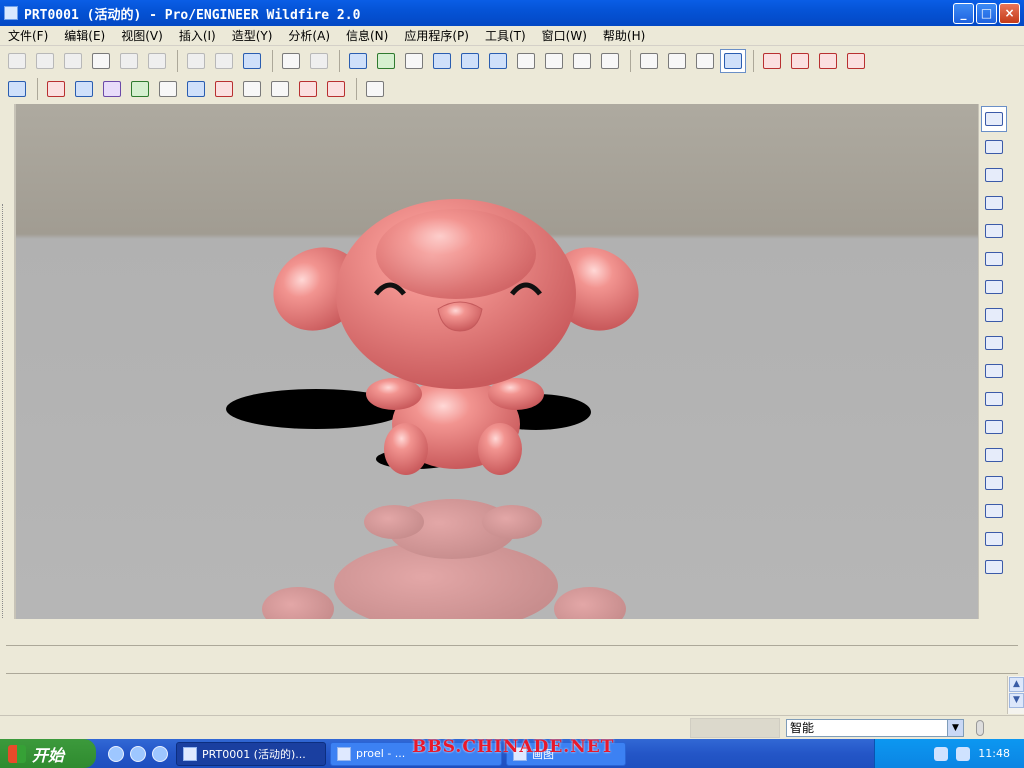  Describe the element at coordinates (512, 667) in the screenshot. I see `message-area` at that location.